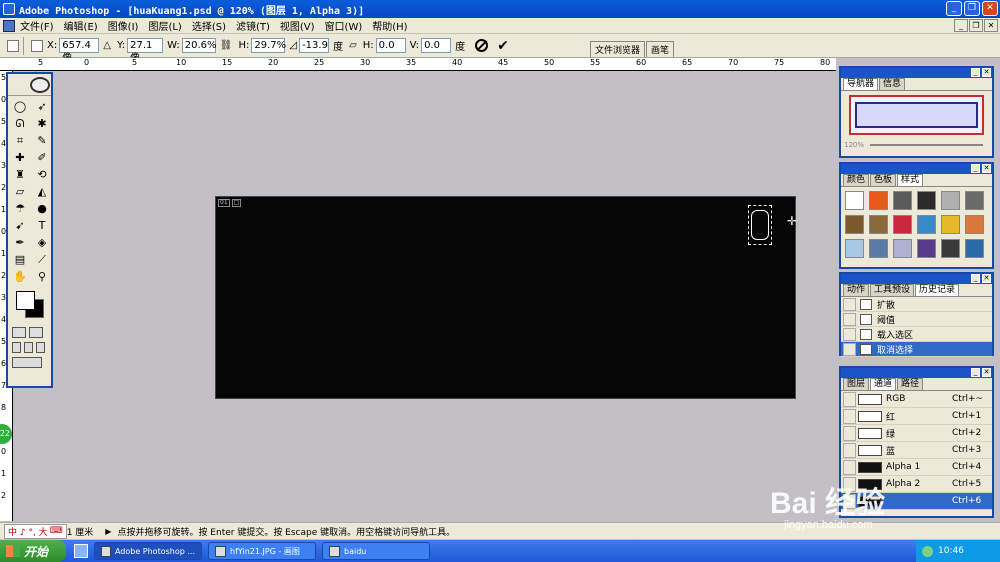 The width and height of the screenshot is (1000, 562). What do you see at coordinates (297, 25) in the screenshot?
I see `menu-view: 视图(V)` at bounding box center [297, 25].